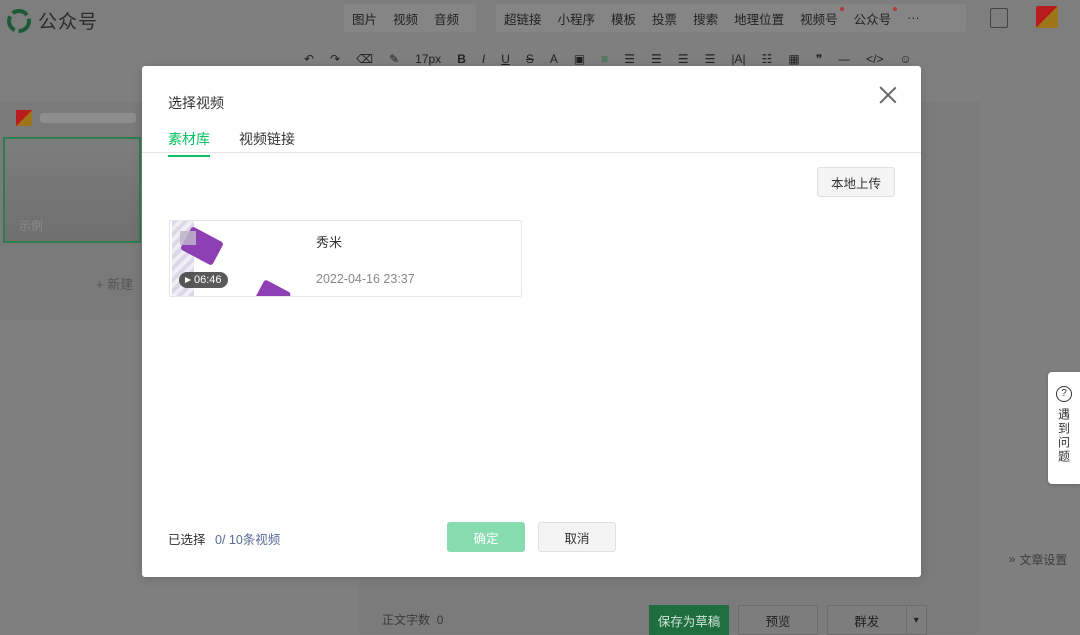 This screenshot has height=635, width=1080. I want to click on menu-item-official-account: 公众号, so click(873, 17).